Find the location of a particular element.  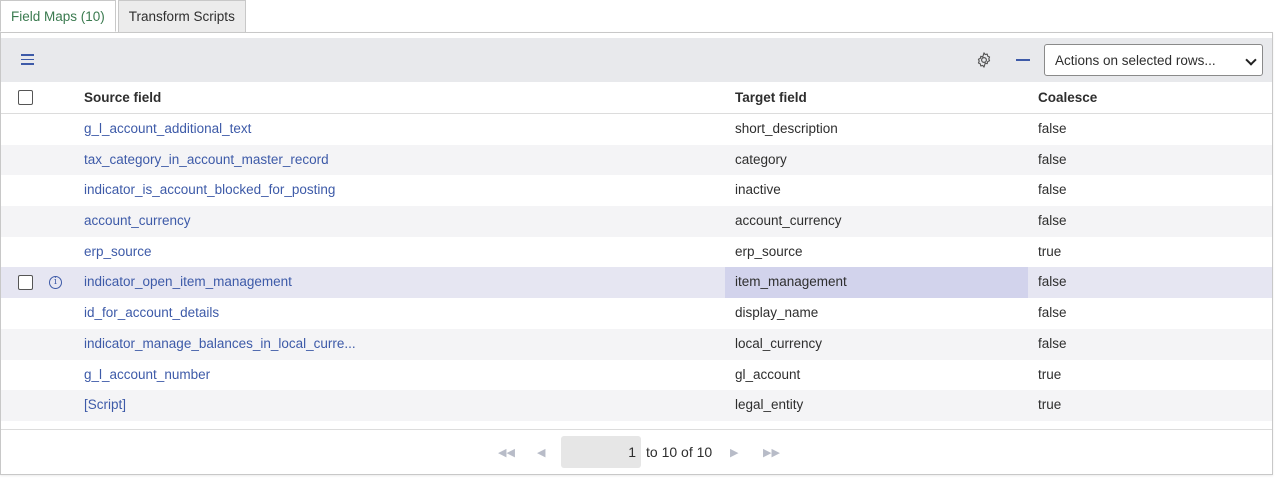

source-field-link: account_currency is located at coordinates (137, 220).